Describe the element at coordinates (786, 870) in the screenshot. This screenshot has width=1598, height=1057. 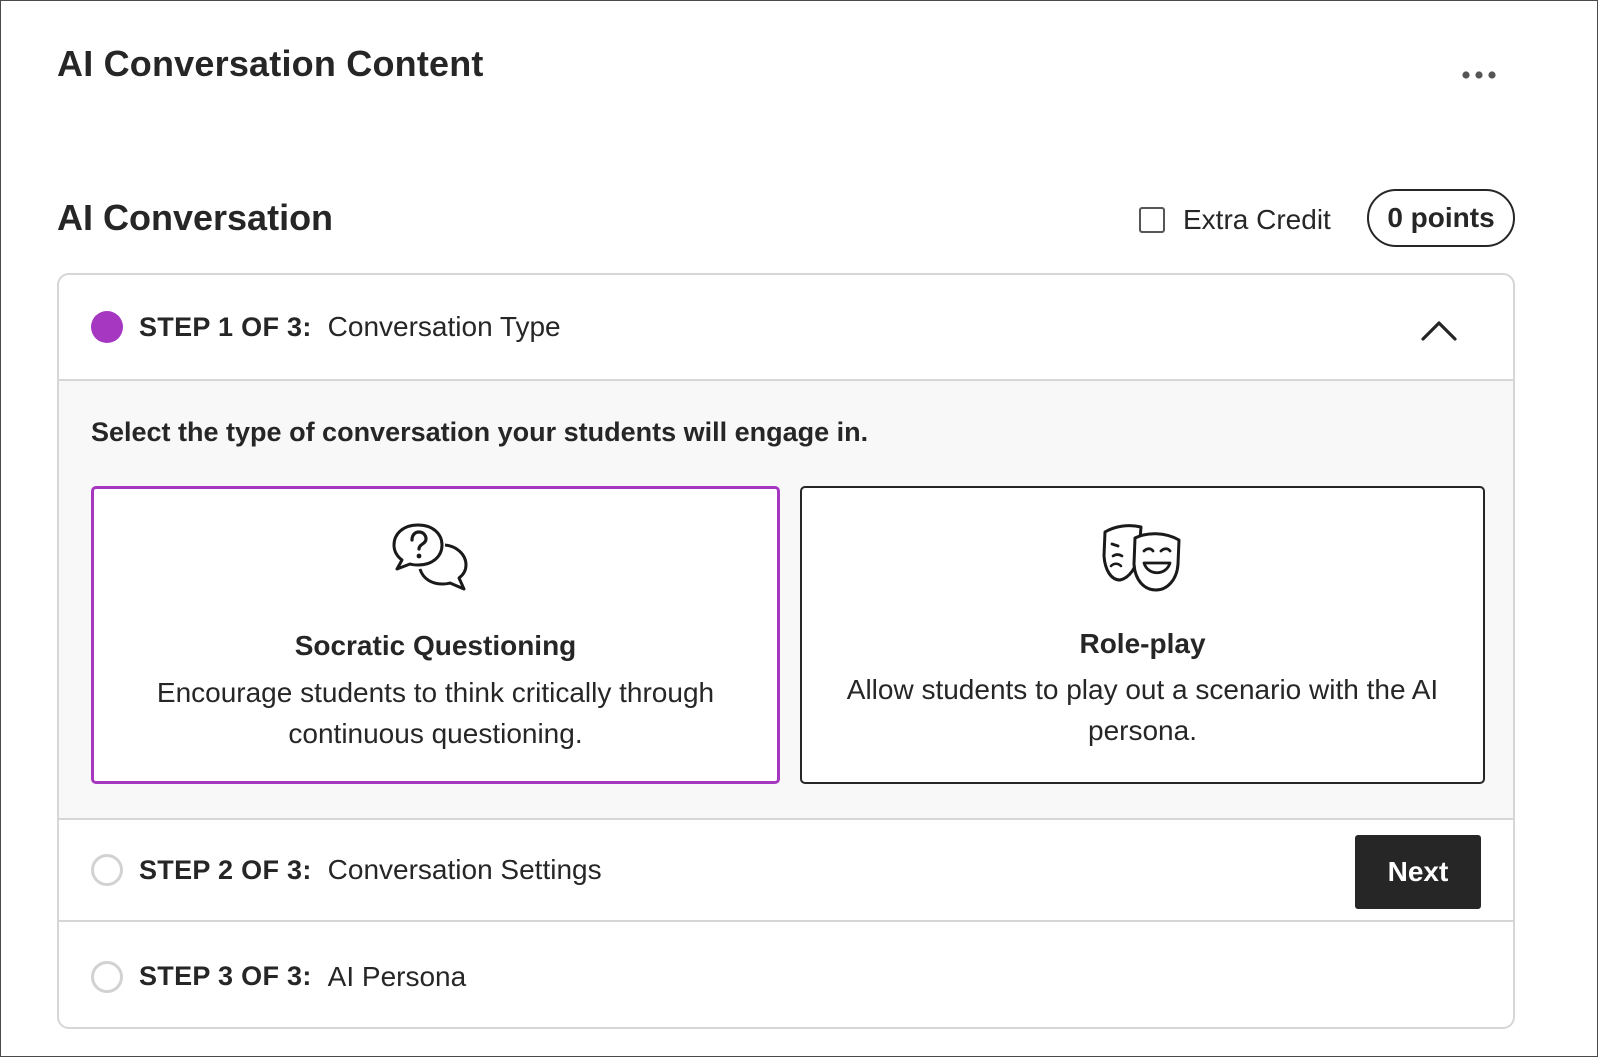
I see `step-2-header: STEP 2 OF 3: Conversation Settings Next` at that location.